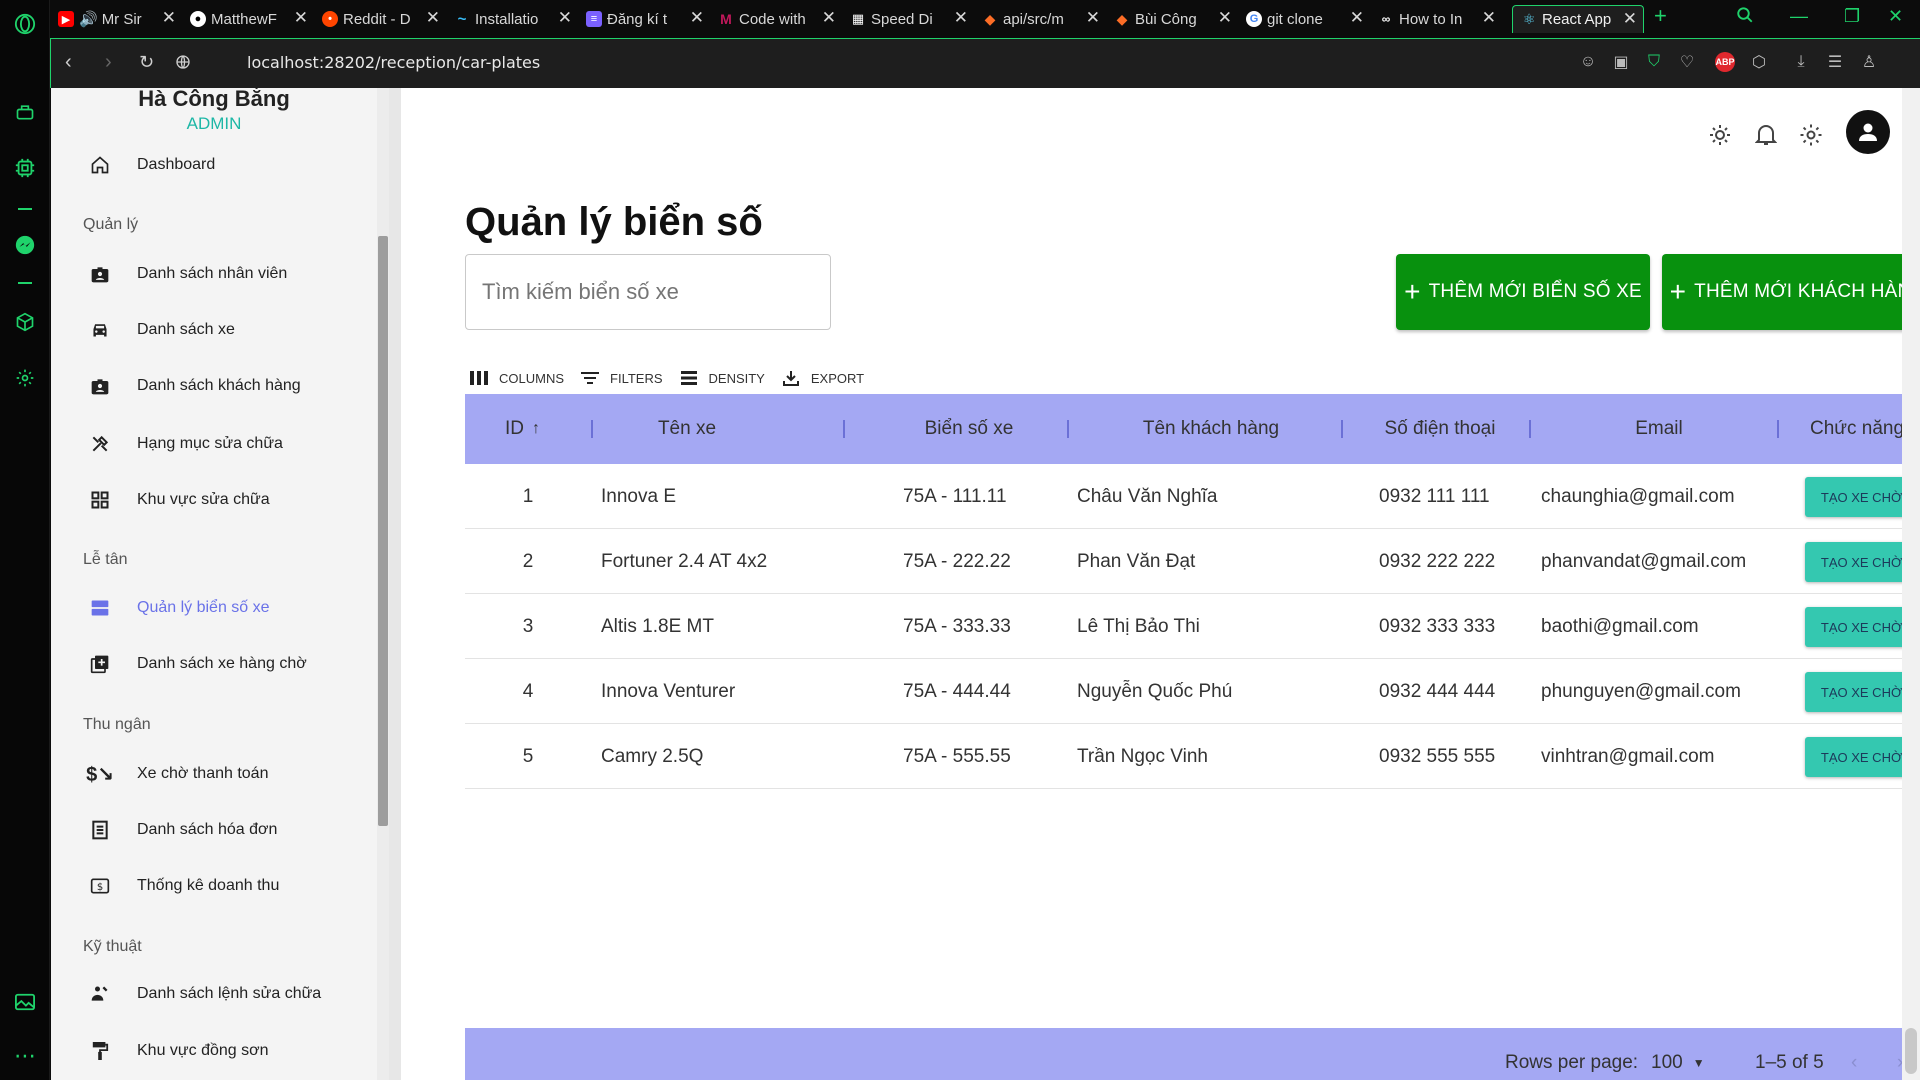 The image size is (1920, 1080). Describe the element at coordinates (1678, 1063) in the screenshot. I see `rows-per-page-select: 100 ▼` at that location.